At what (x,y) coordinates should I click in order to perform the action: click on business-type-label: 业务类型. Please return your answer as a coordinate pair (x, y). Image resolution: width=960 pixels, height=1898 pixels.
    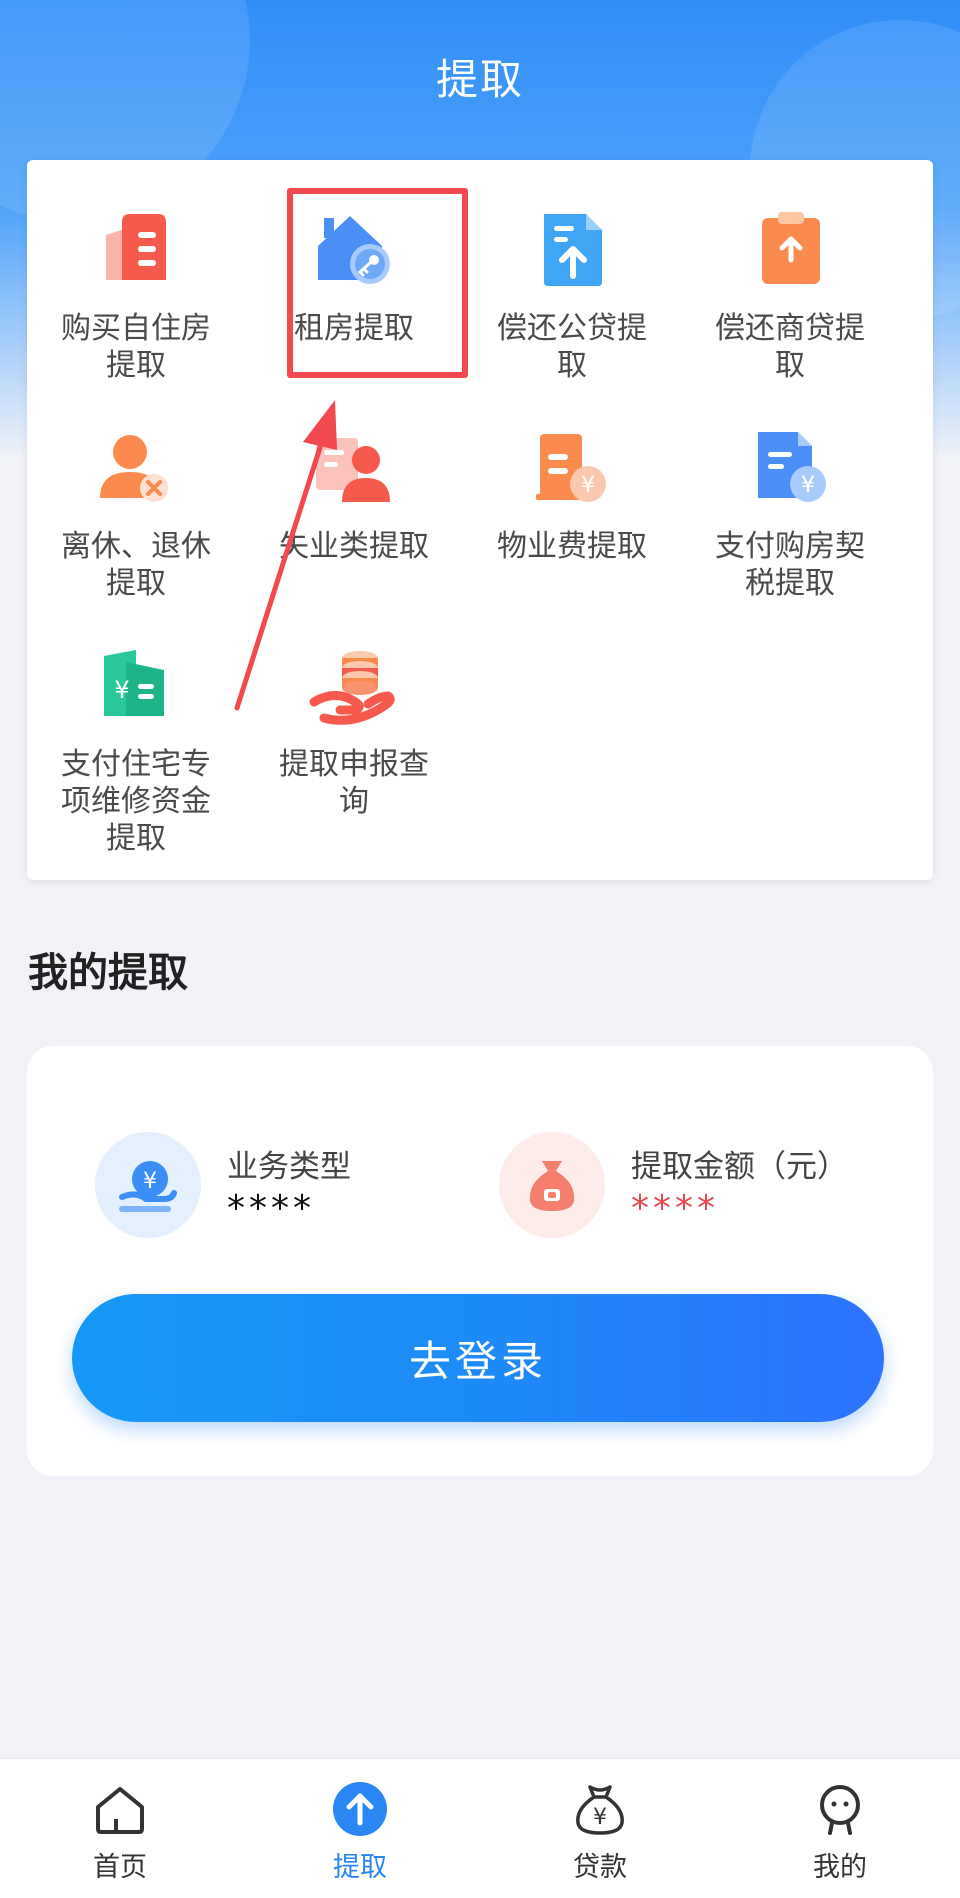
    Looking at the image, I should click on (289, 1167).